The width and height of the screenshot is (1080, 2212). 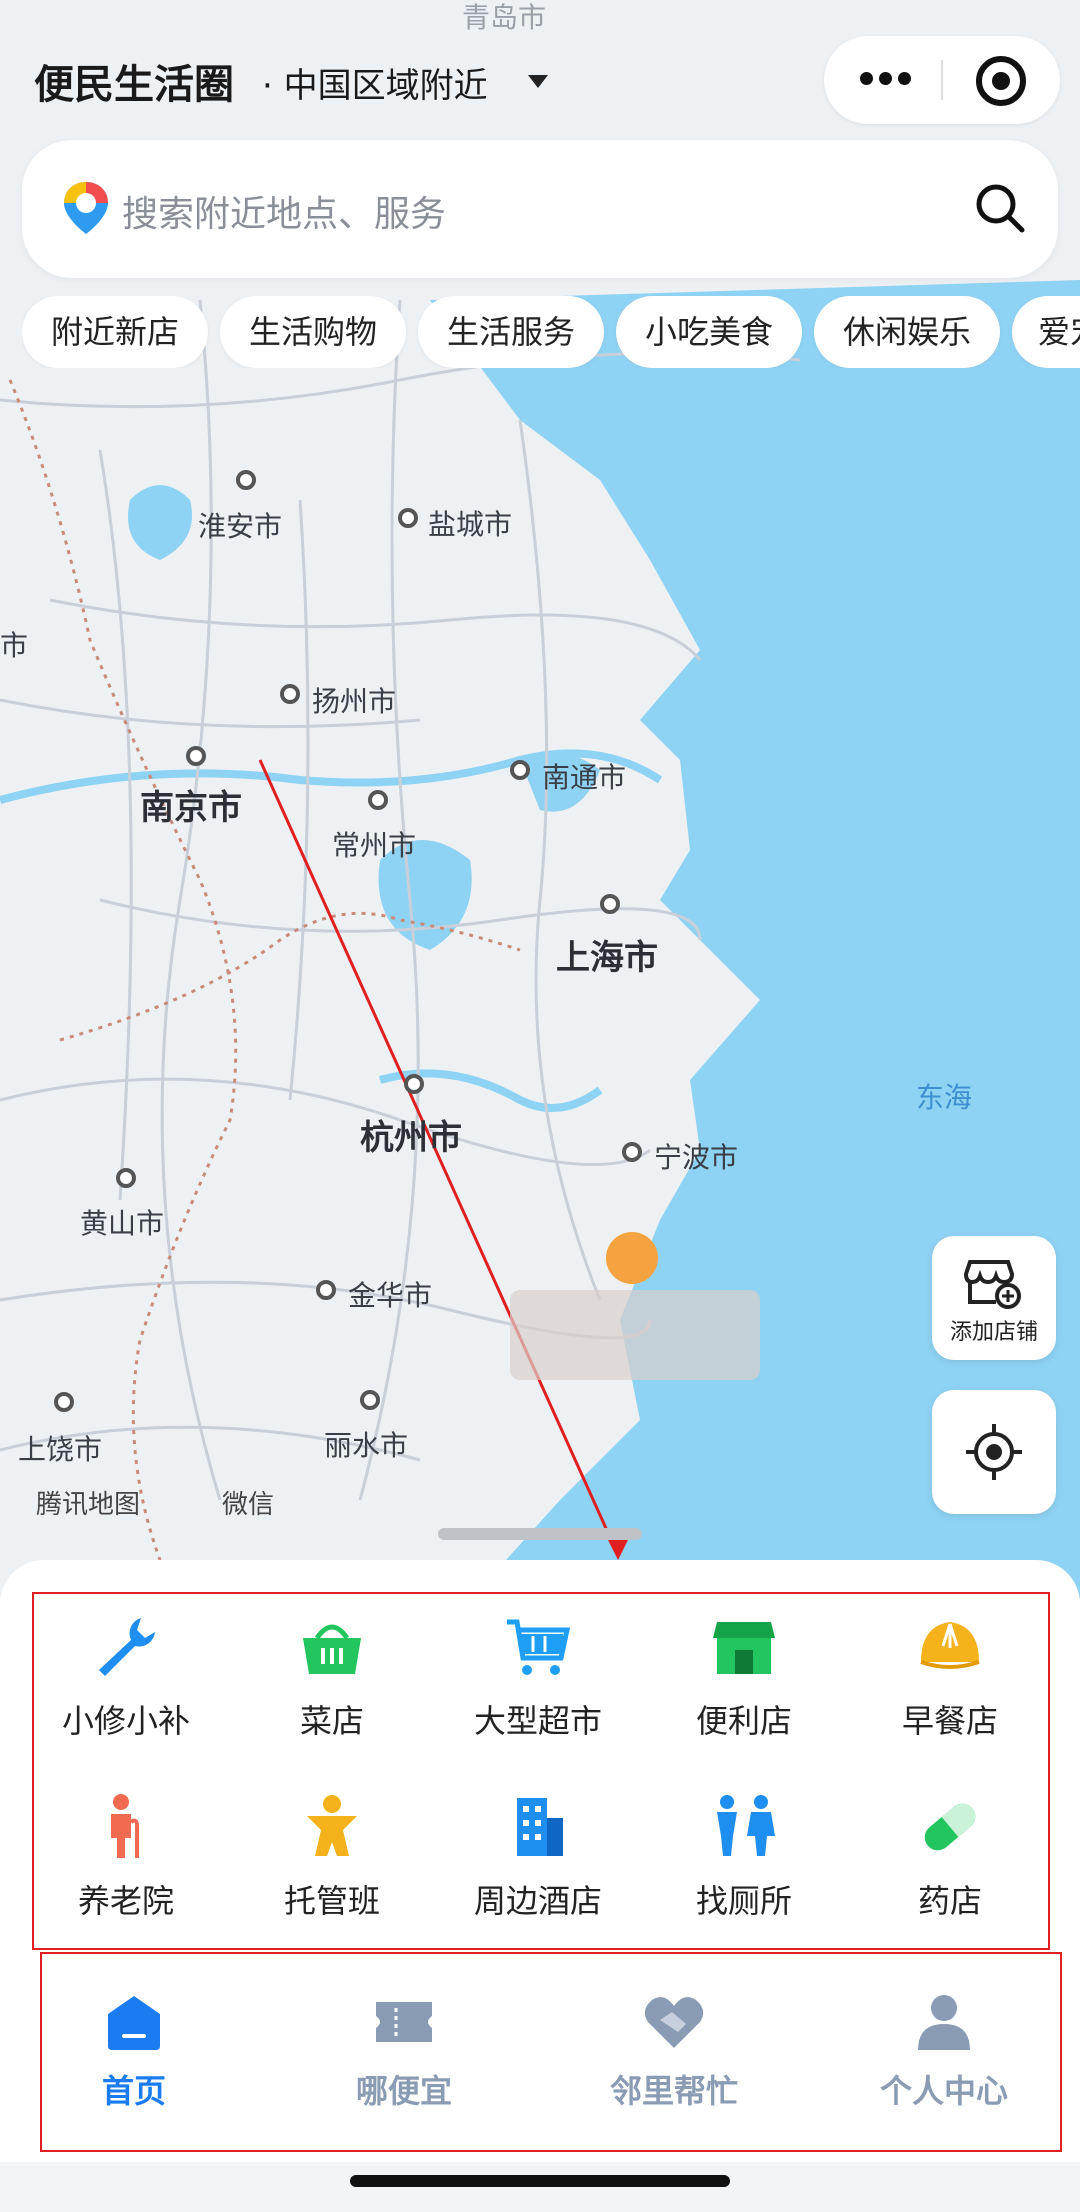 What do you see at coordinates (133, 2091) in the screenshot?
I see `tab-label: 首页` at bounding box center [133, 2091].